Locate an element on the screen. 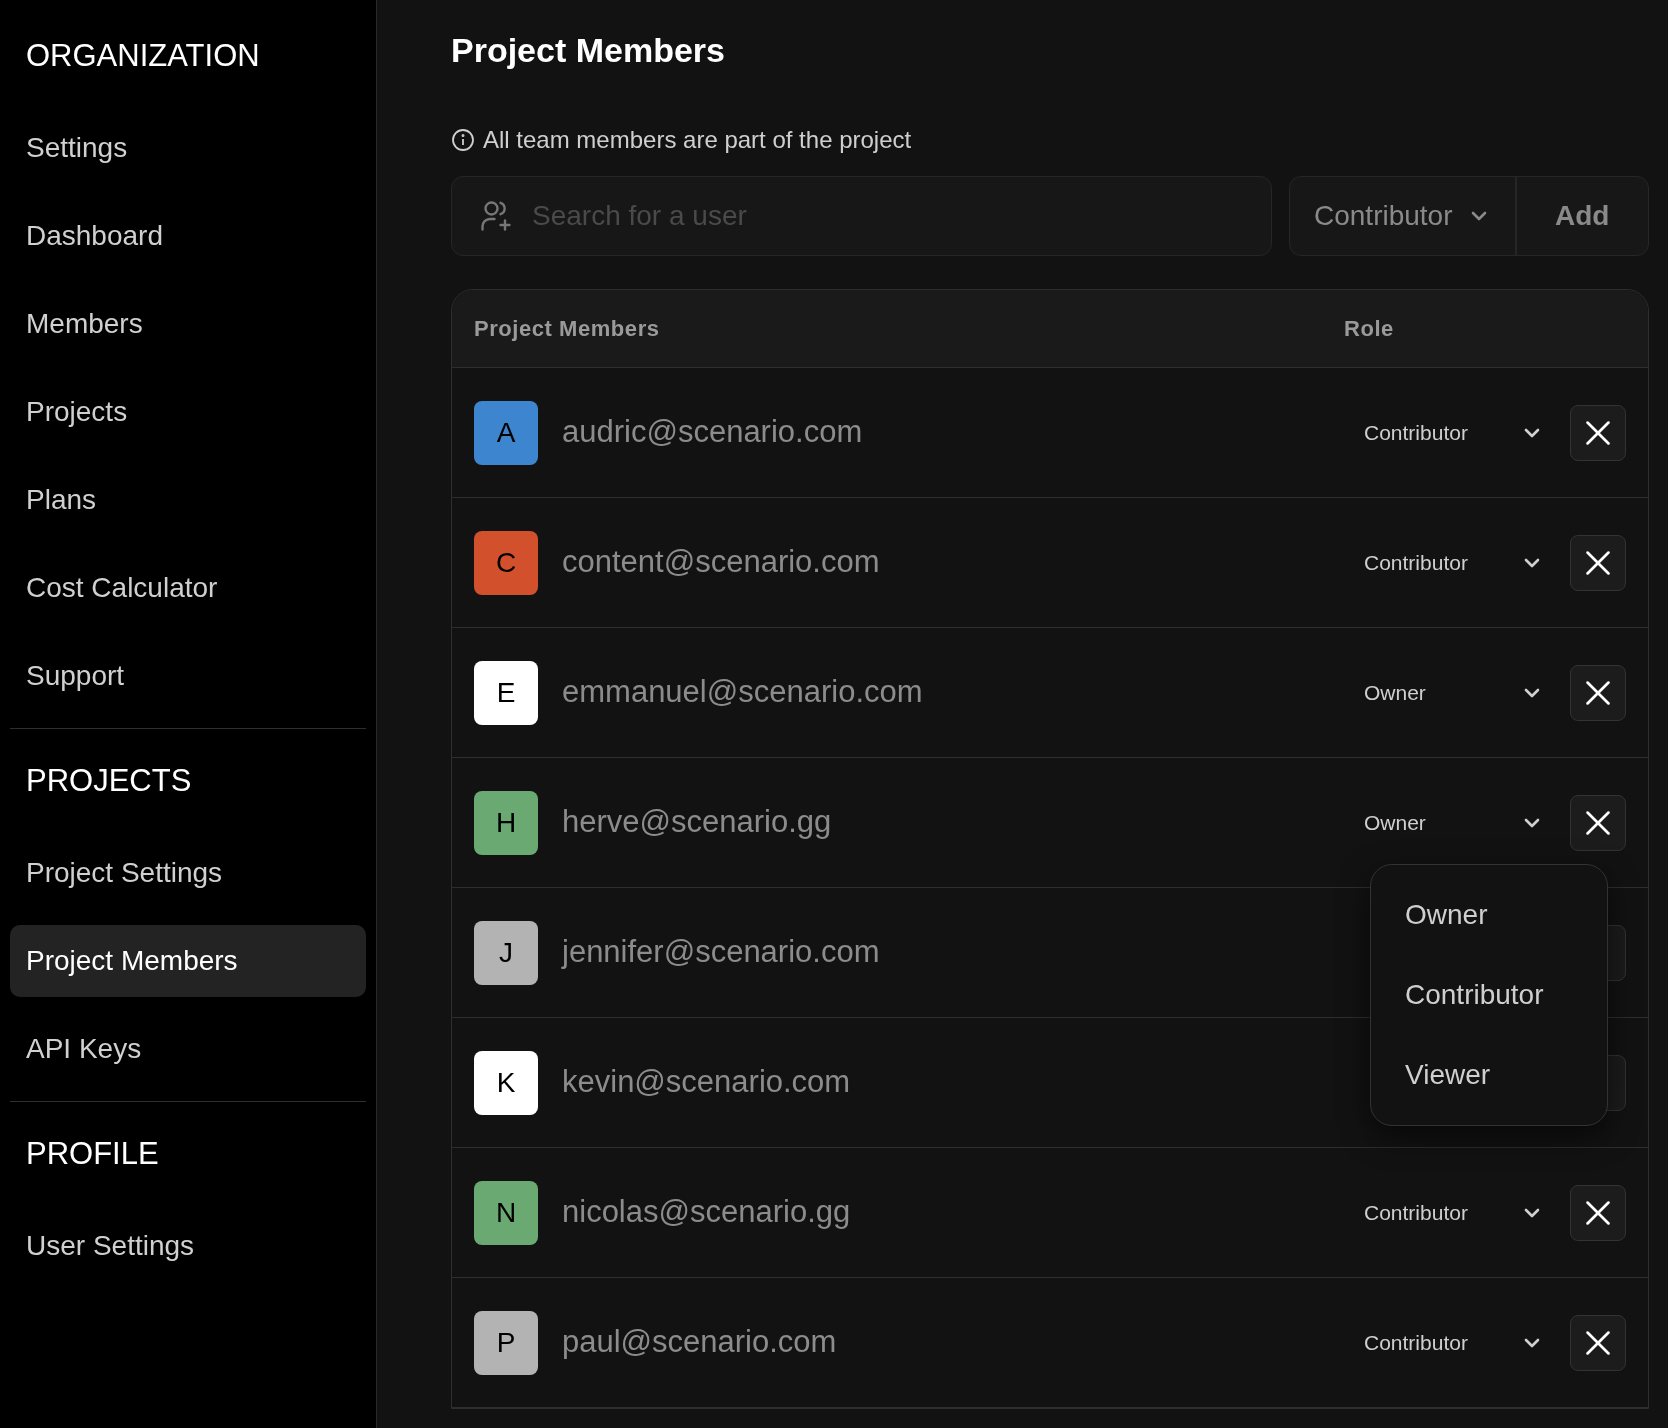 The height and width of the screenshot is (1428, 1668). sidebar-item: Projects is located at coordinates (188, 412).